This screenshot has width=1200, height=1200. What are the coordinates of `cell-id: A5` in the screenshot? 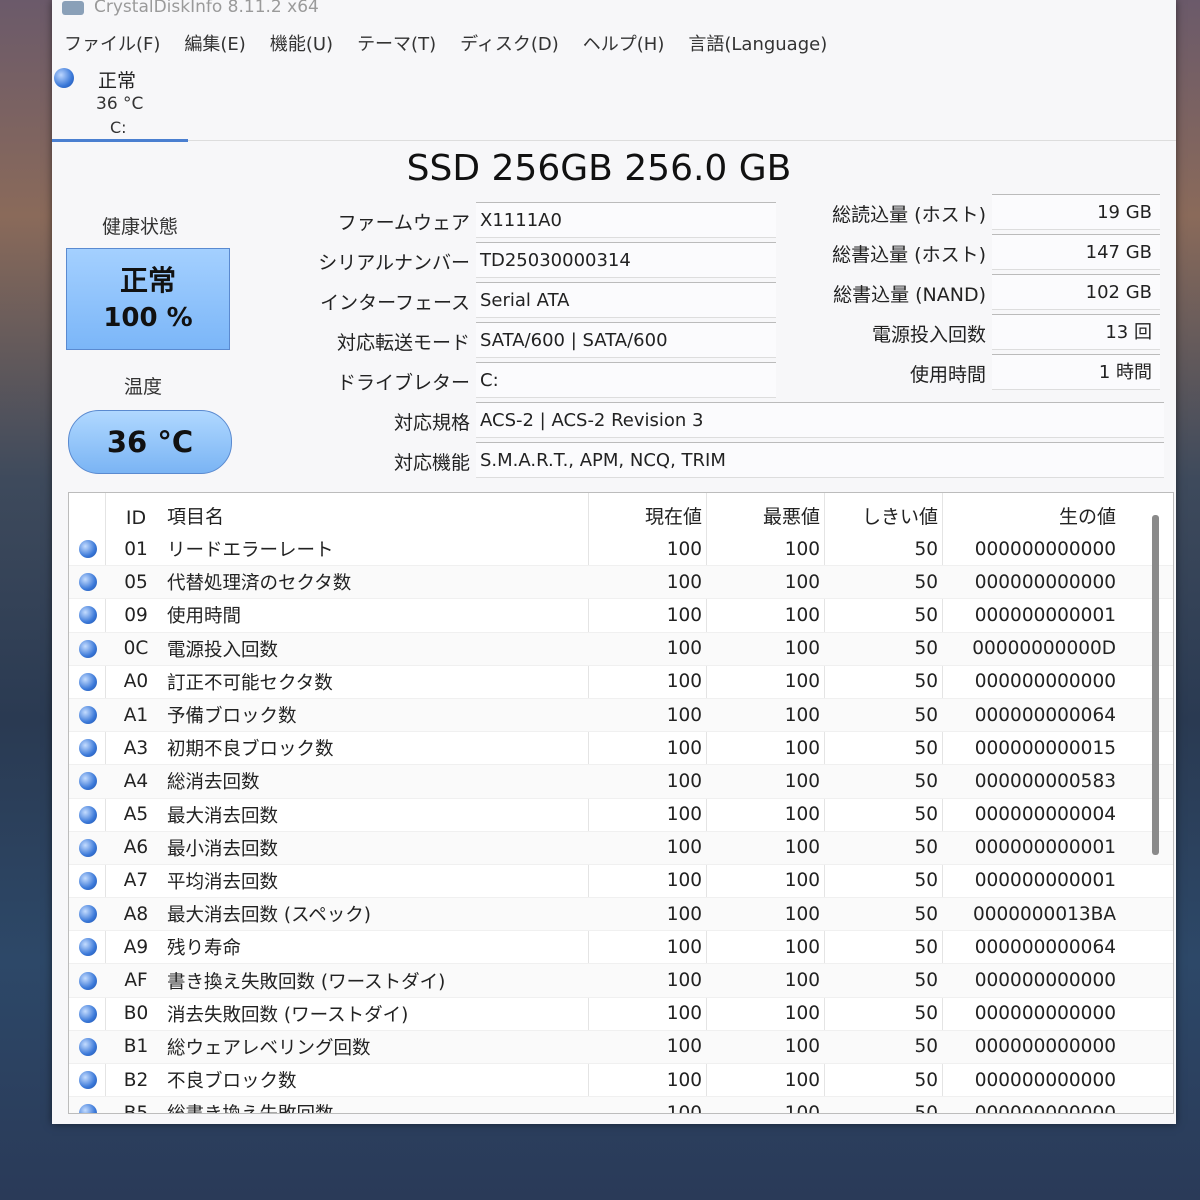 It's located at (136, 815).